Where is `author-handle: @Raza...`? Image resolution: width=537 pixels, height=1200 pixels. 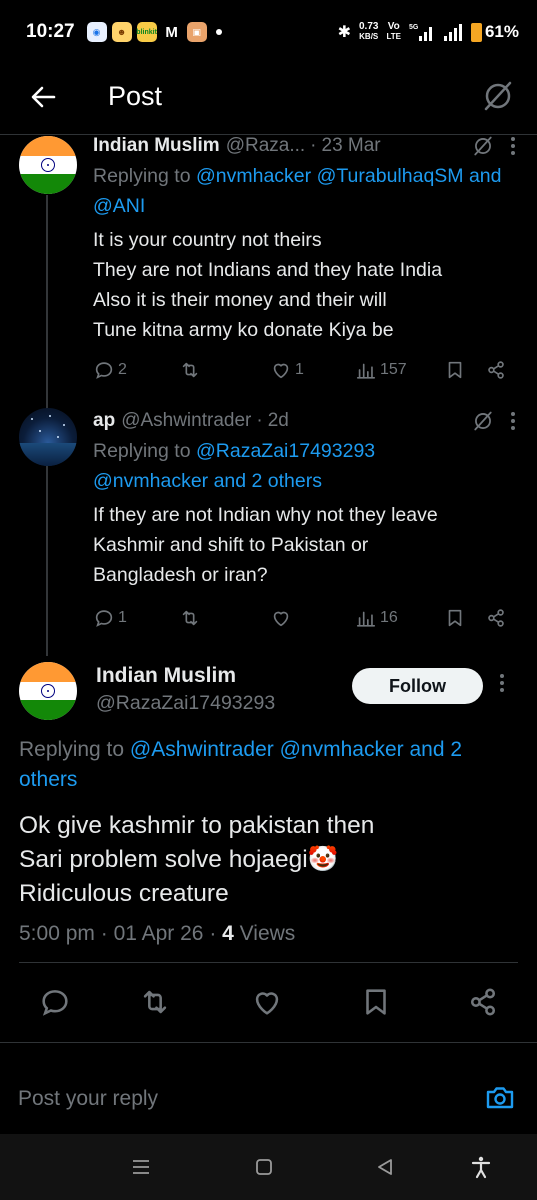 author-handle: @Raza... is located at coordinates (265, 146).